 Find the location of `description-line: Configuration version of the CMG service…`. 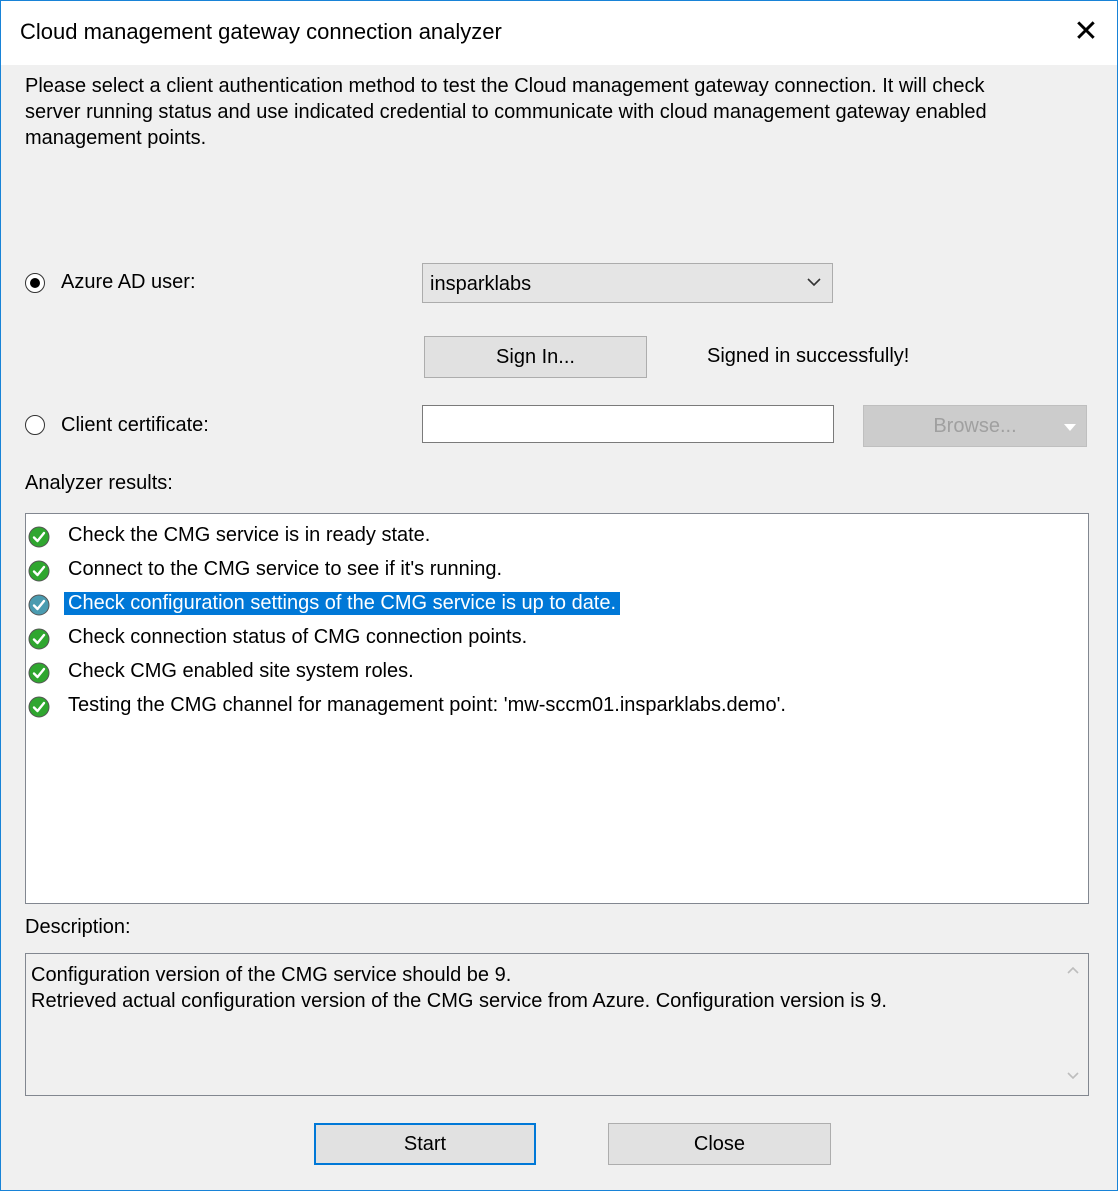

description-line: Configuration version of the CMG service… is located at coordinates (271, 975).